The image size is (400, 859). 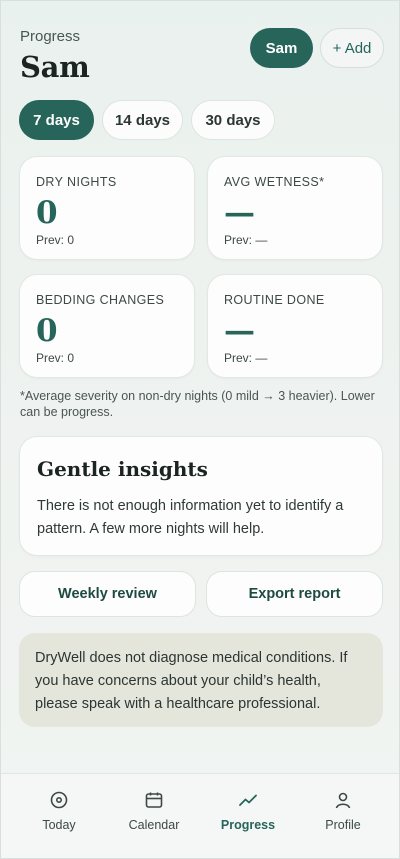 What do you see at coordinates (55, 67) in the screenshot?
I see `page-title: Sam` at bounding box center [55, 67].